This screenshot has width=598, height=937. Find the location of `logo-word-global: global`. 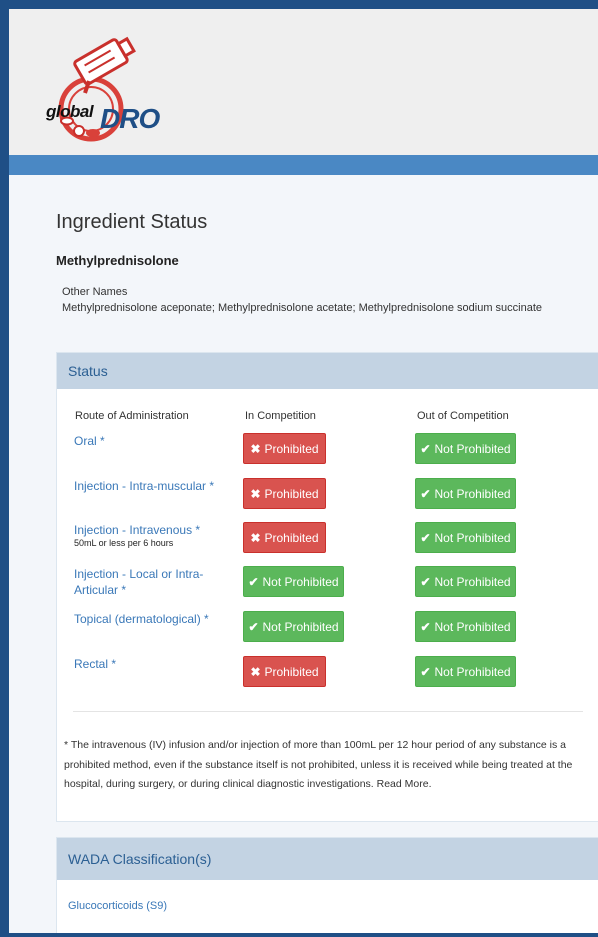

logo-word-global: global is located at coordinates (70, 111).